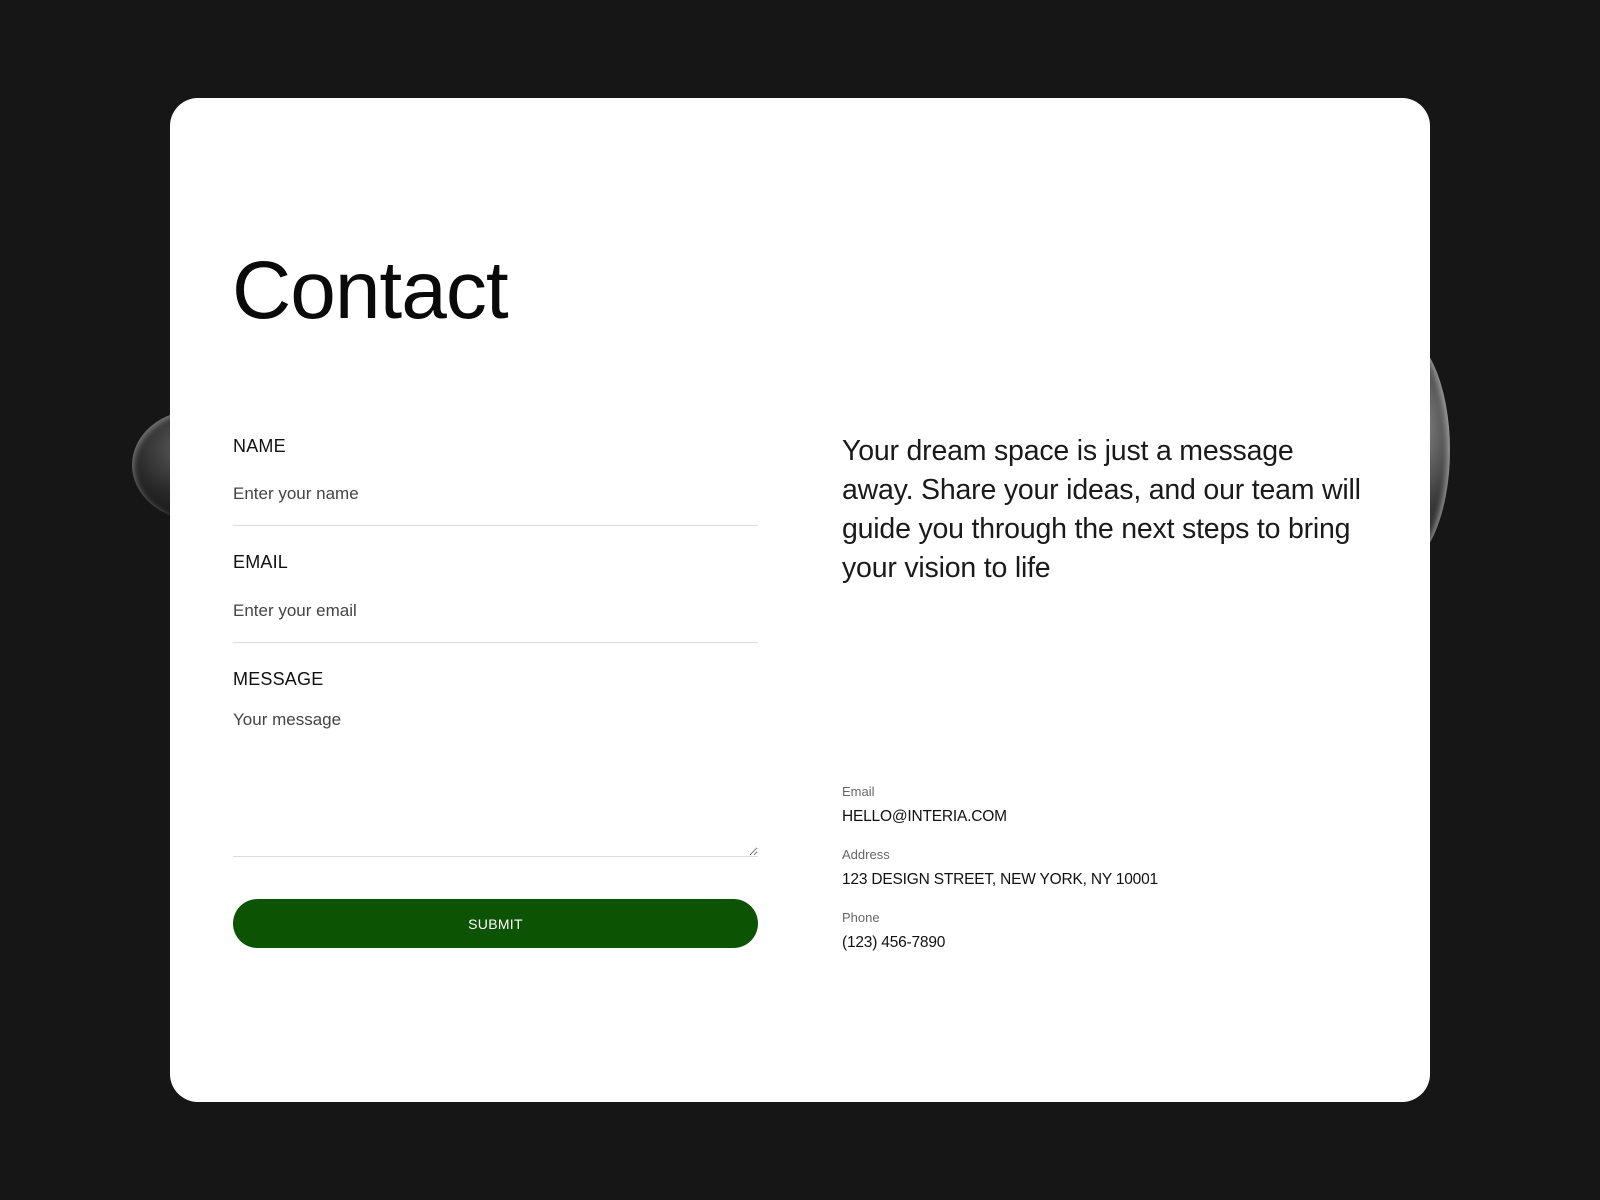 This screenshot has height=1200, width=1600. What do you see at coordinates (495, 503) in the screenshot?
I see `name-input` at bounding box center [495, 503].